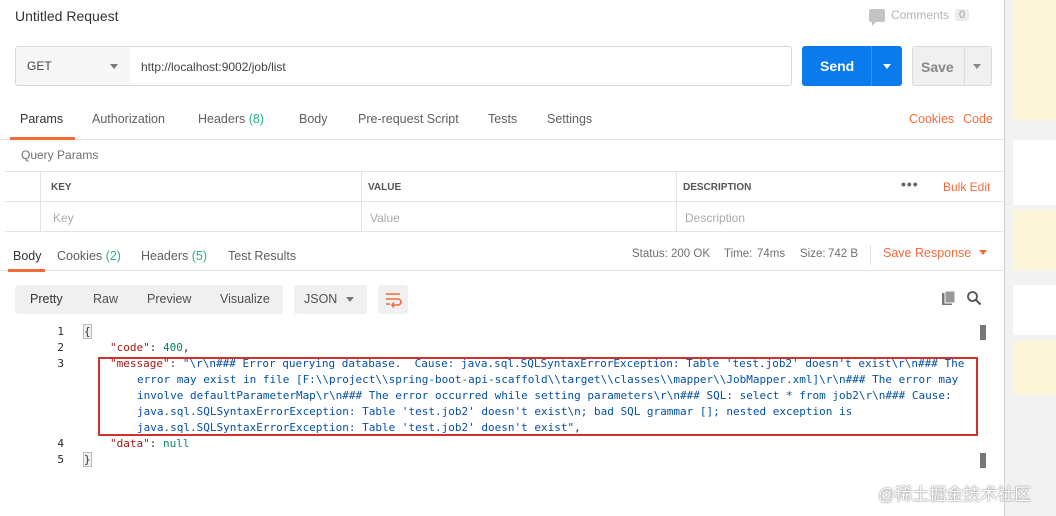 Image resolution: width=1056 pixels, height=516 pixels. What do you see at coordinates (690, 254) in the screenshot?
I see `status-value: 200 OK` at bounding box center [690, 254].